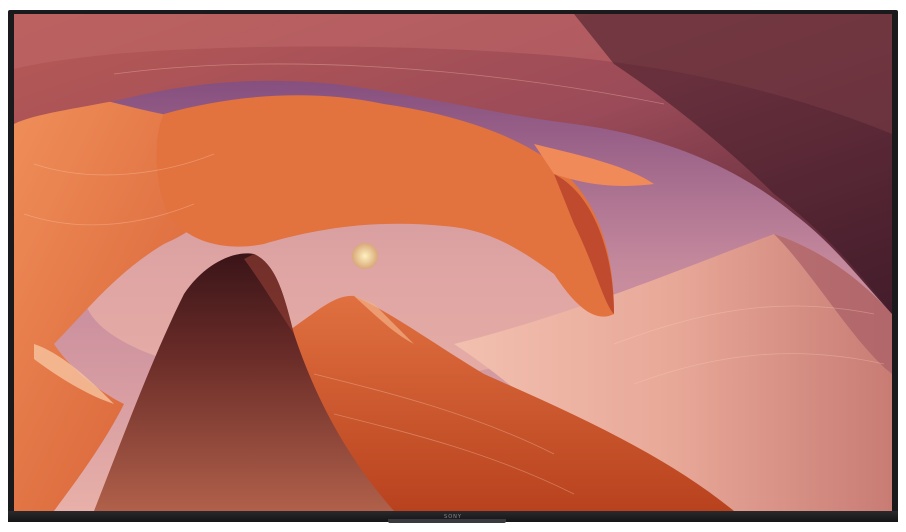 Image resolution: width=906 pixels, height=532 pixels. Describe the element at coordinates (365, 256) in the screenshot. I see `moon` at that location.